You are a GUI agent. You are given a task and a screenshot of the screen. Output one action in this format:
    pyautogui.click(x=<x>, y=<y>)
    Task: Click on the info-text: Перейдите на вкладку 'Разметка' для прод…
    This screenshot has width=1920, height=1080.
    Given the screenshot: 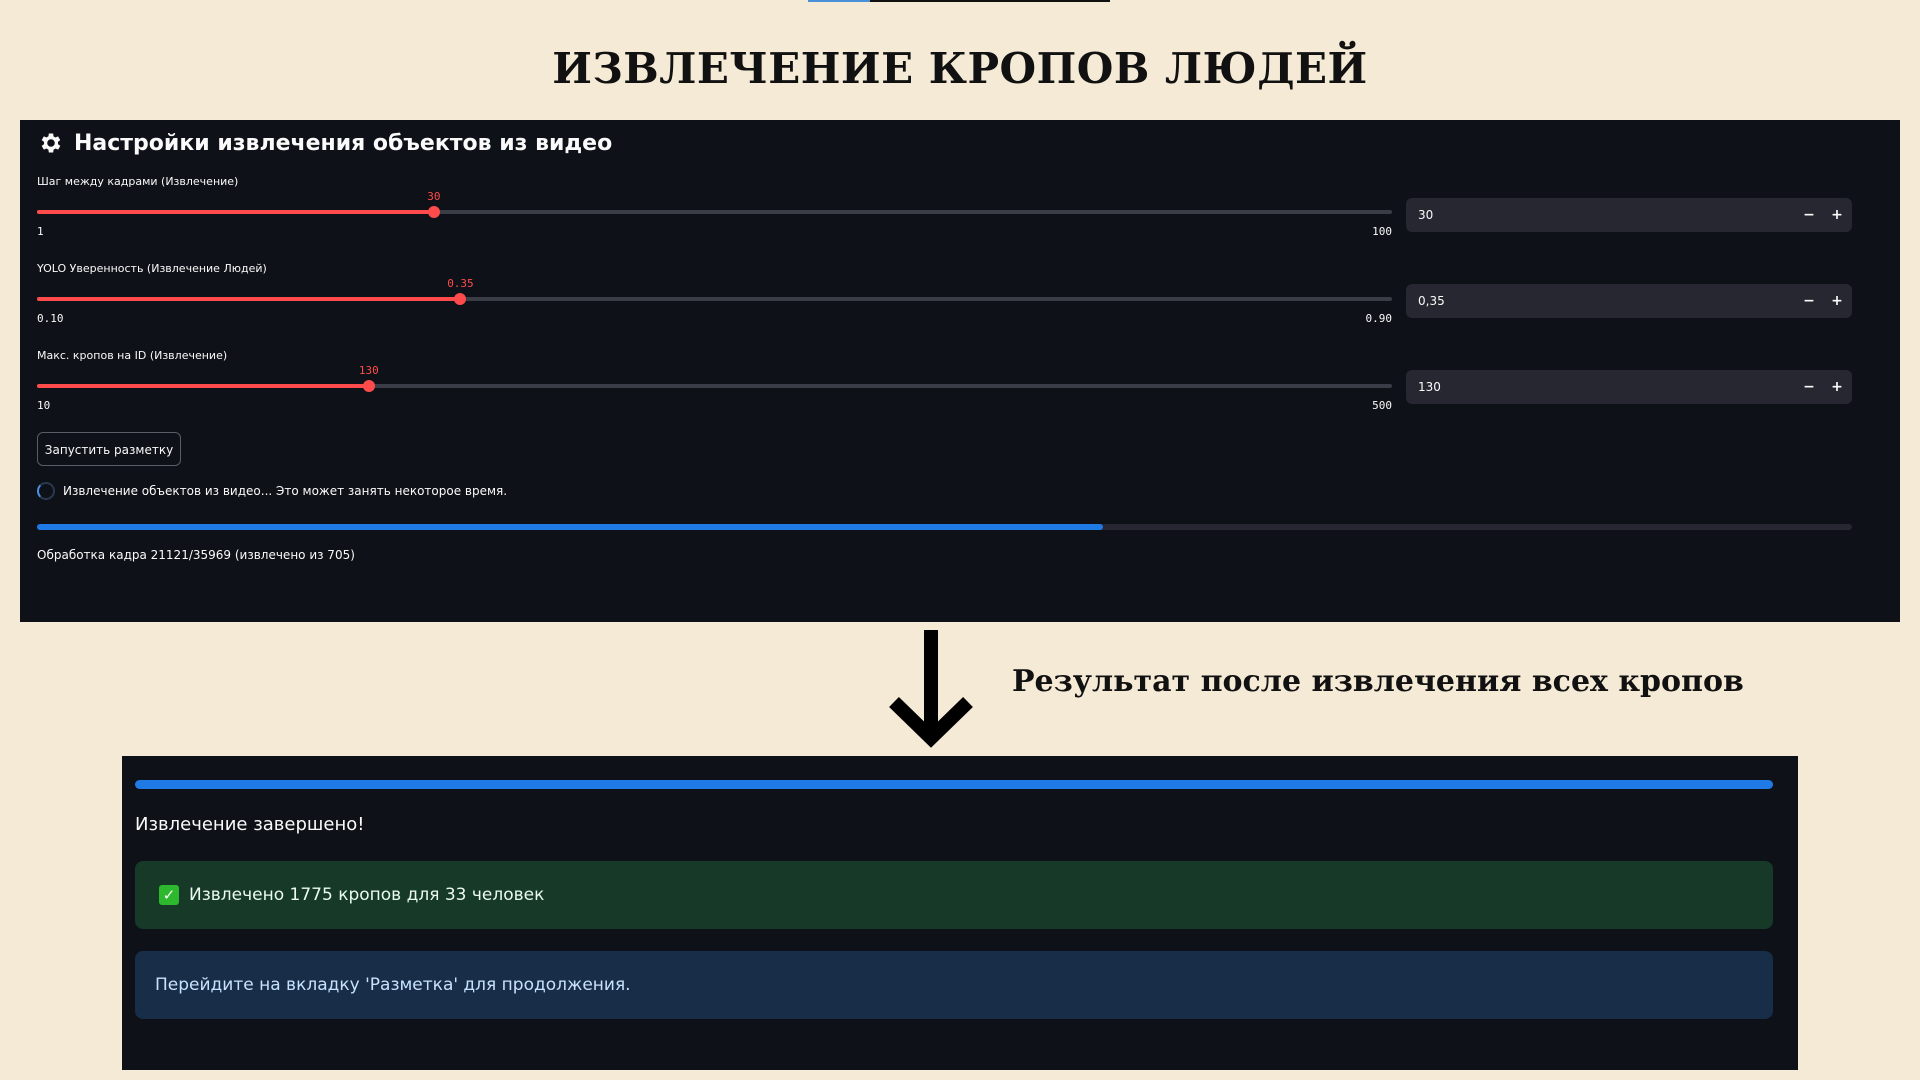 What is the action you would take?
    pyautogui.click(x=393, y=985)
    